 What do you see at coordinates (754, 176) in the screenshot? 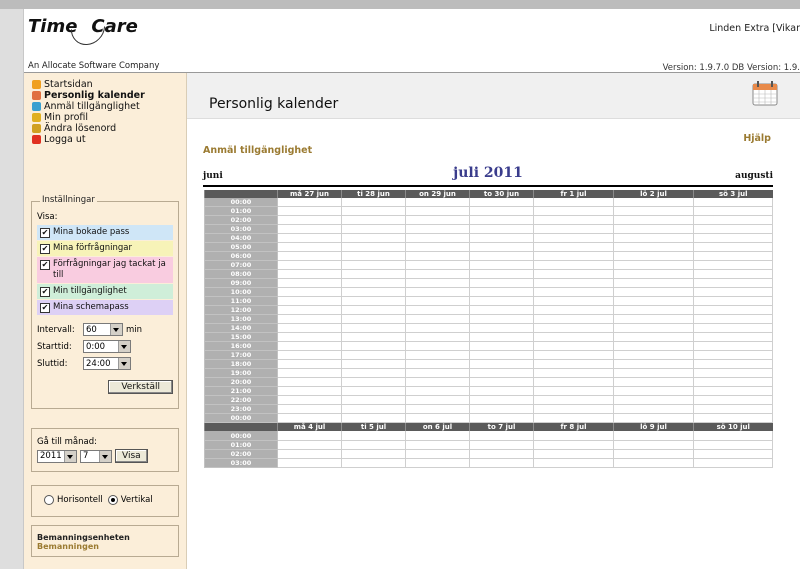
I see `next-month-link: augusti` at bounding box center [754, 176].